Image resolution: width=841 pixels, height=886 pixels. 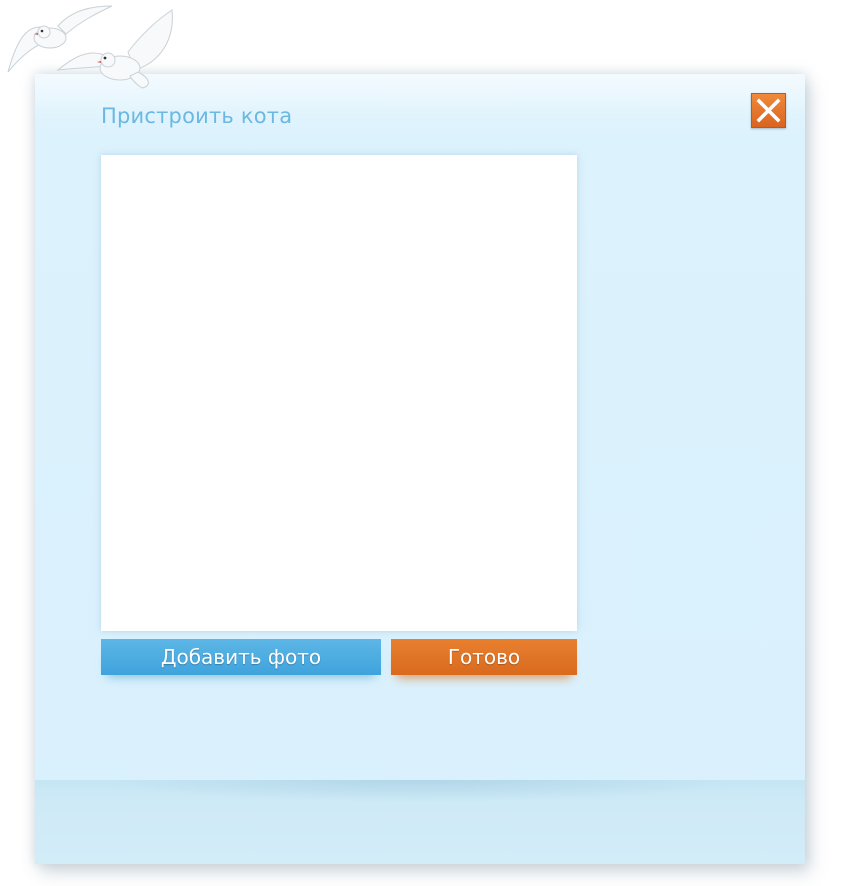 I want to click on close-icon, so click(x=768, y=110).